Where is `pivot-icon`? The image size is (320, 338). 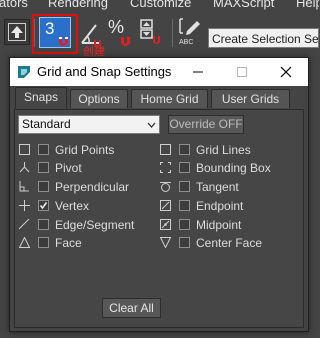 pivot-icon is located at coordinates (24, 167).